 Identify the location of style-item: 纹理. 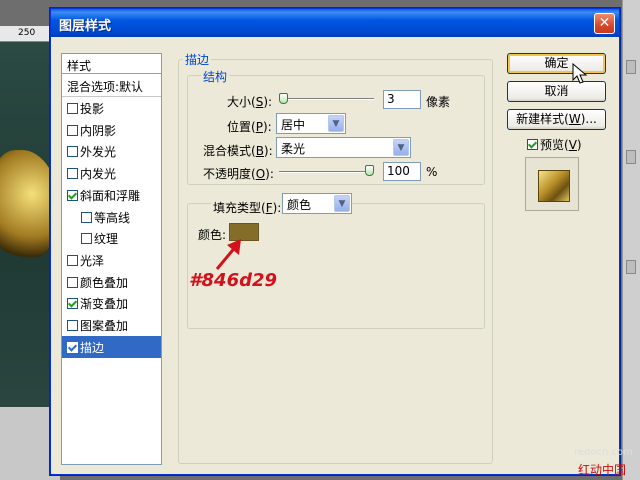
(111, 238).